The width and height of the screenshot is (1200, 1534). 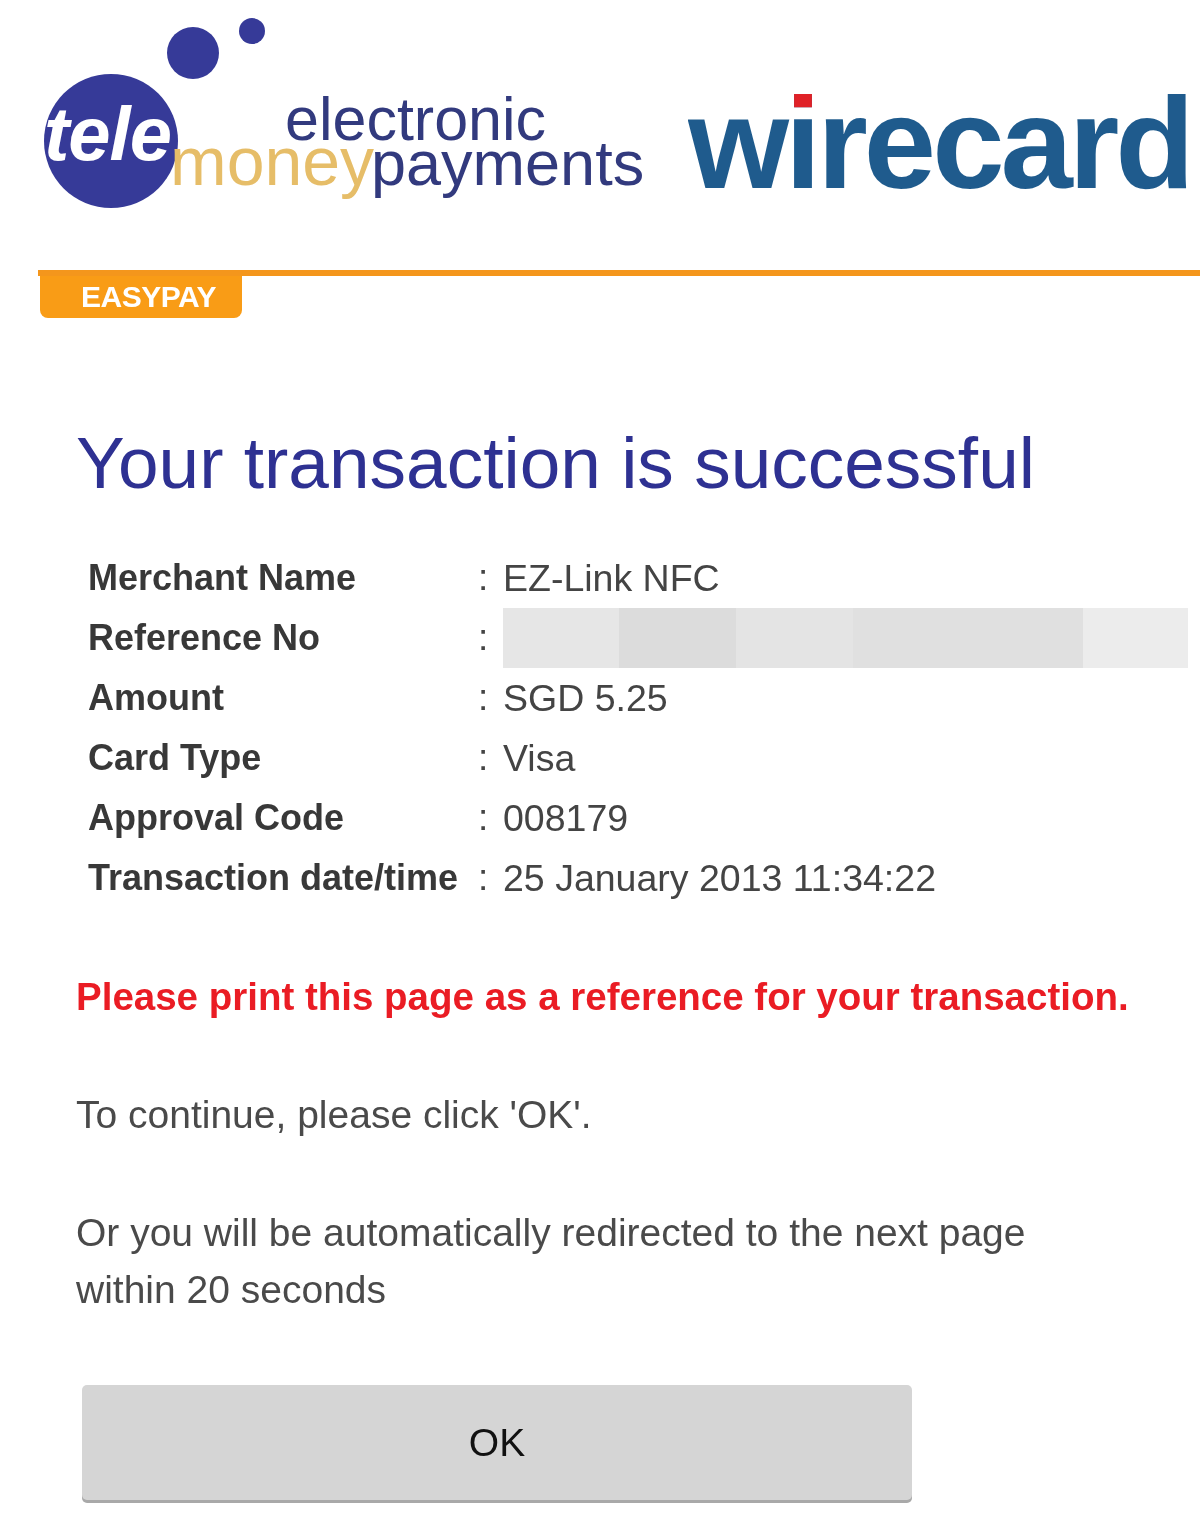 I want to click on ok-button: OK, so click(x=497, y=1442).